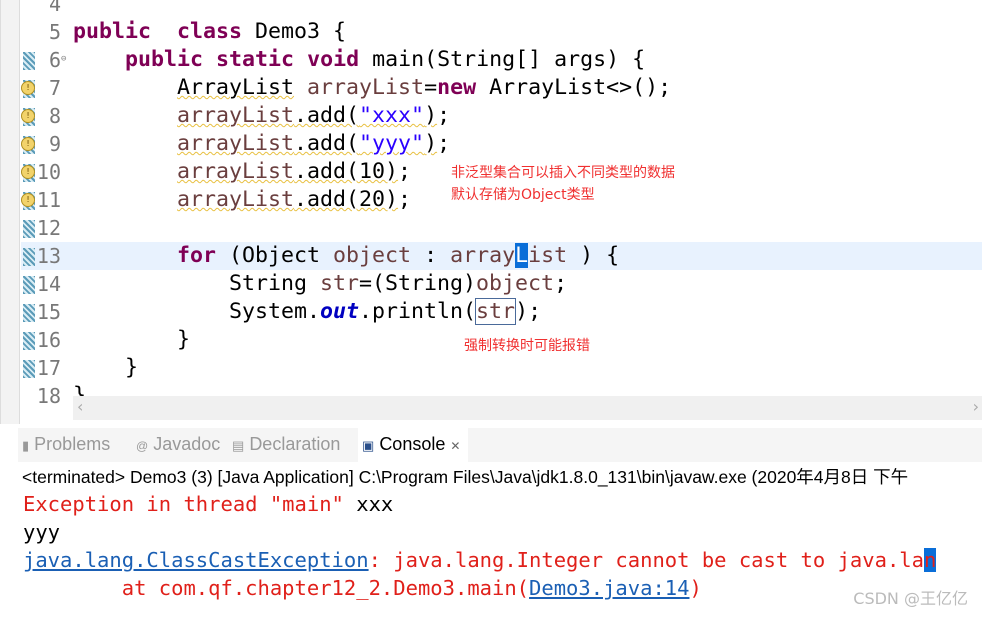 This screenshot has width=982, height=617. What do you see at coordinates (392, 115) in the screenshot?
I see `code-token: "xxx"` at bounding box center [392, 115].